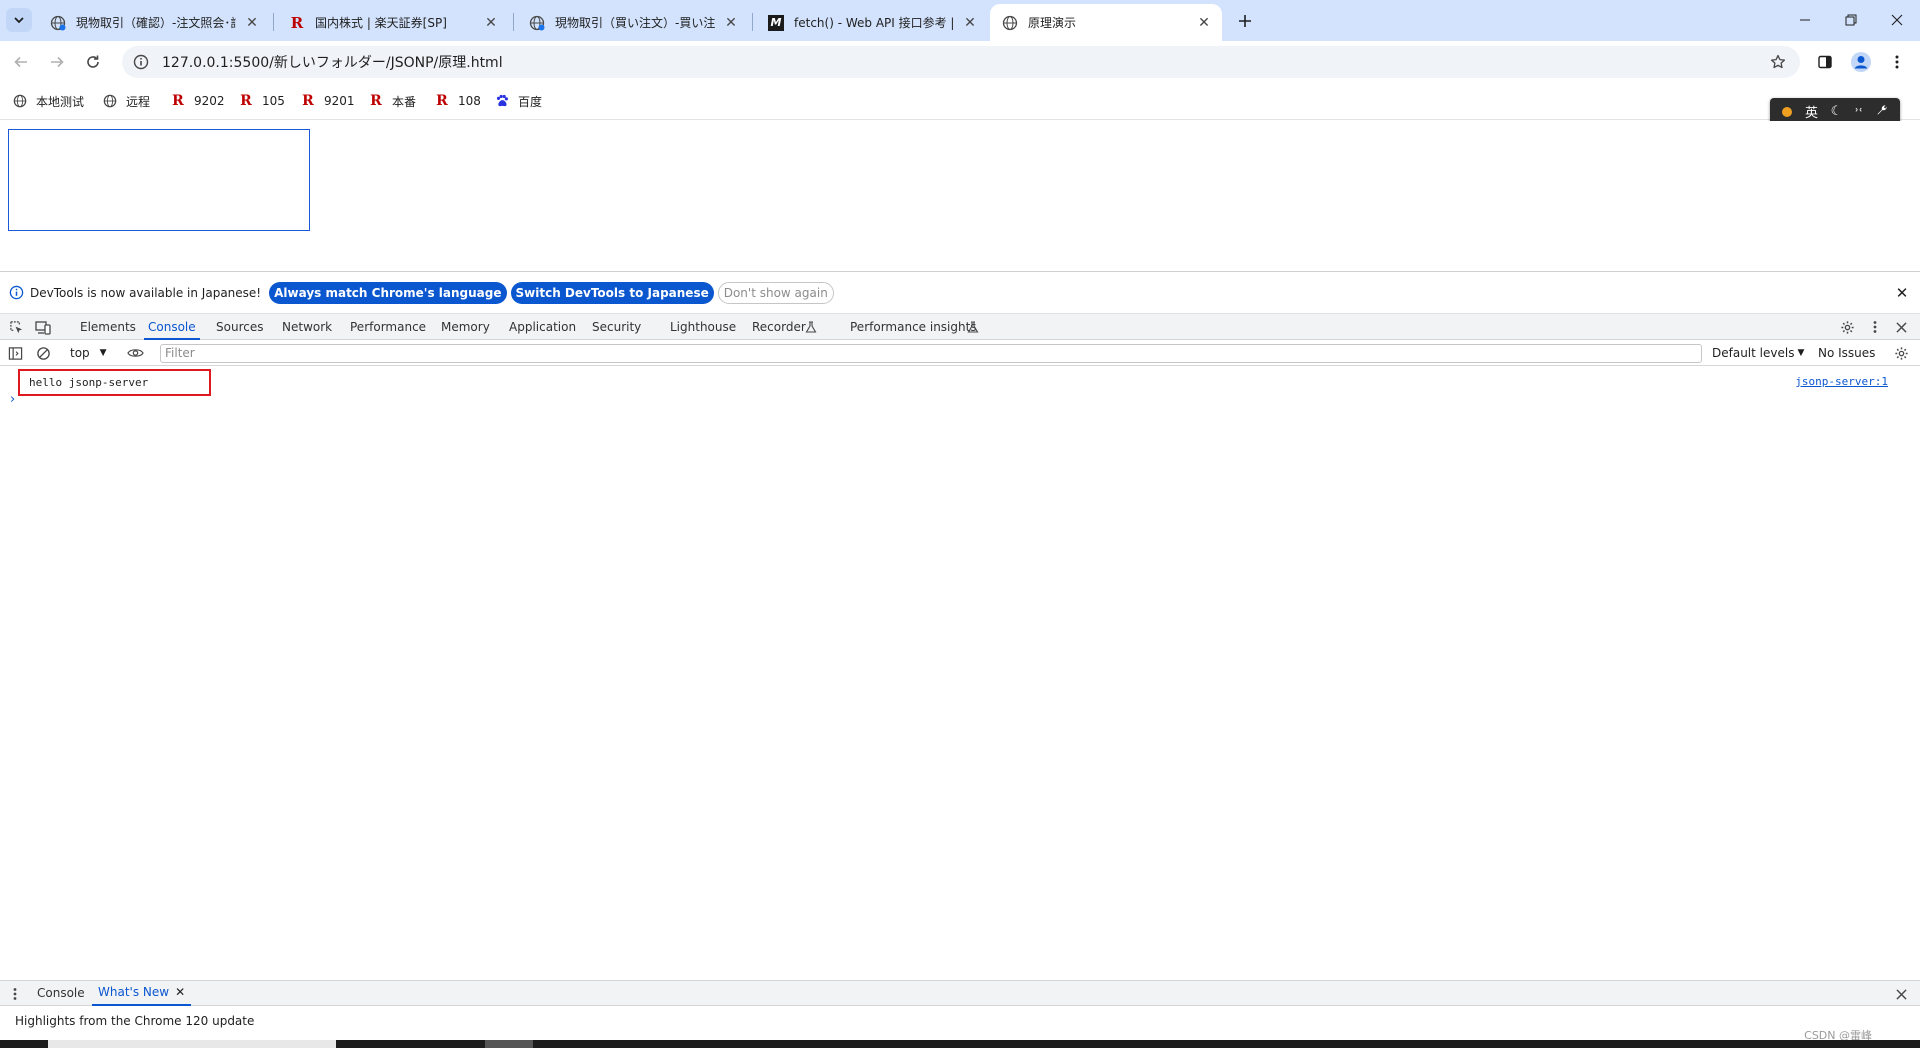 The height and width of the screenshot is (1048, 1920). I want to click on bookmark-remote: 远程, so click(126, 101).